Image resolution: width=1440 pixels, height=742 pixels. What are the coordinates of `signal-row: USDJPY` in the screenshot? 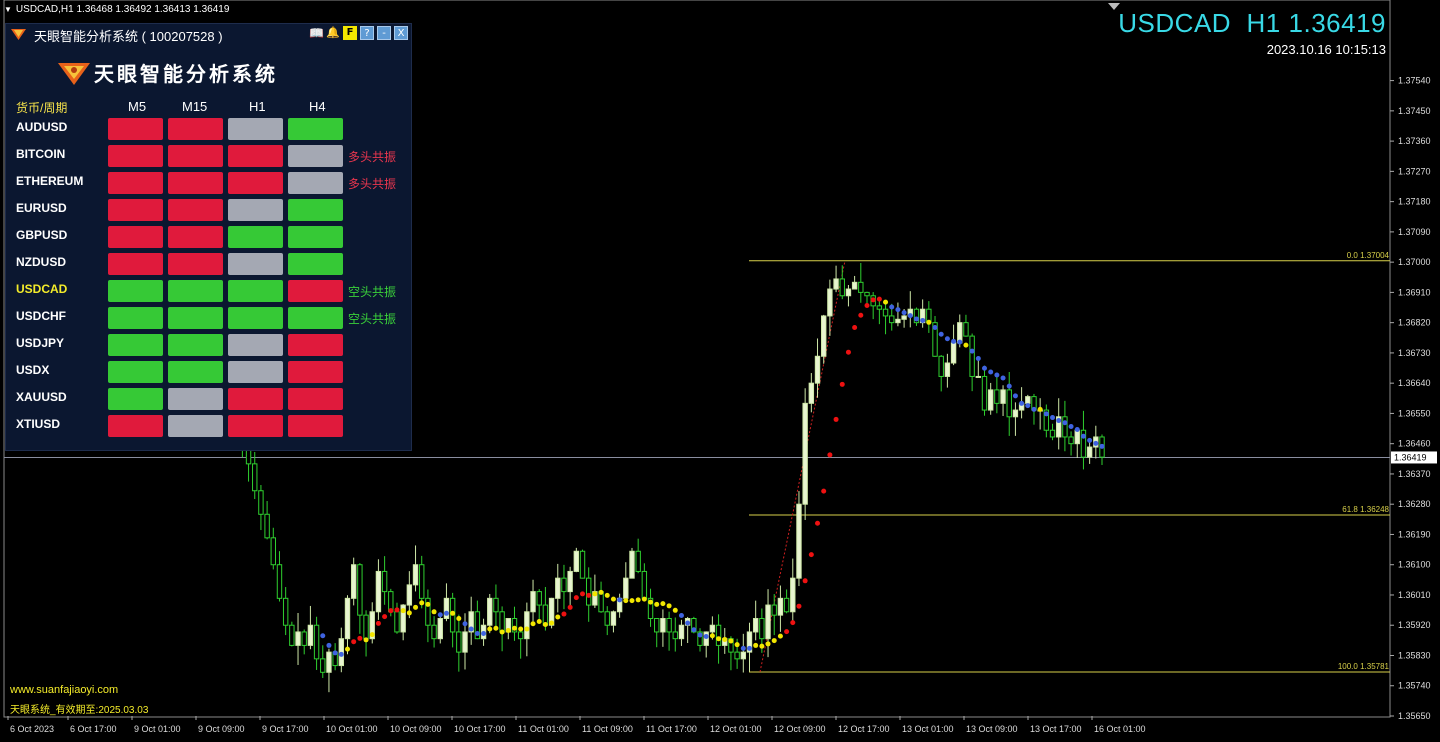 It's located at (208, 345).